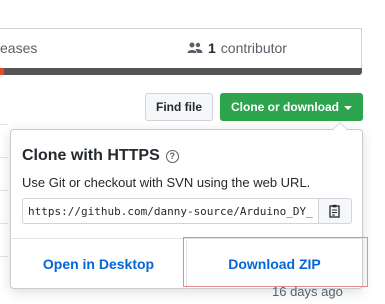 This screenshot has height=304, width=385. What do you see at coordinates (253, 48) in the screenshot?
I see `contributor-label: contributor` at bounding box center [253, 48].